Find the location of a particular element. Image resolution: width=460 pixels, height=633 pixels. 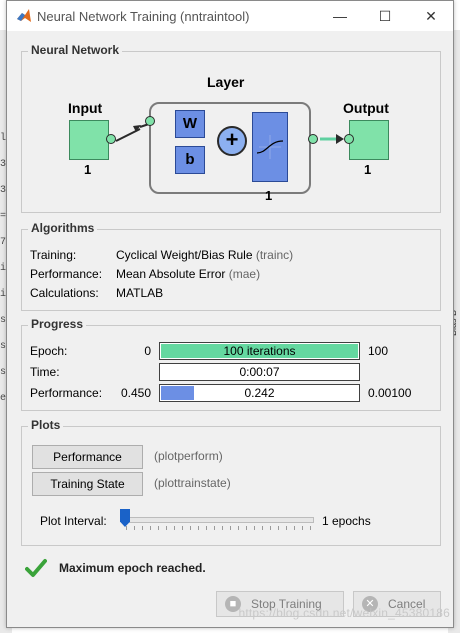

layer-output-dot is located at coordinates (313, 139).